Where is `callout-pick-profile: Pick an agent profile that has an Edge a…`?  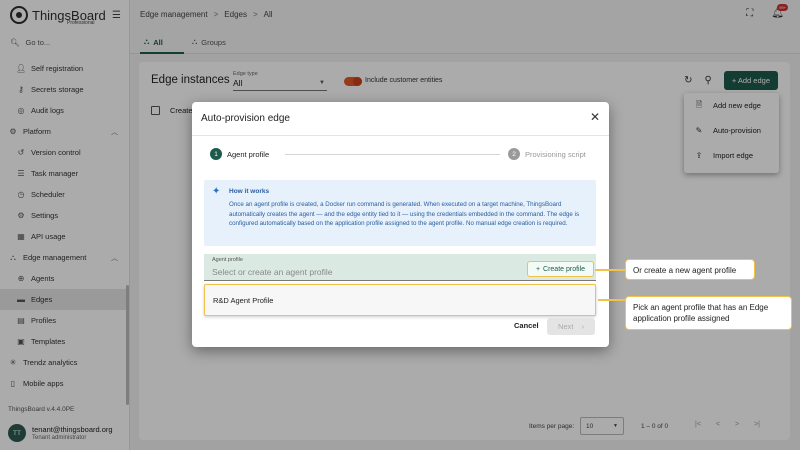 callout-pick-profile: Pick an agent profile that has an Edge a… is located at coordinates (708, 313).